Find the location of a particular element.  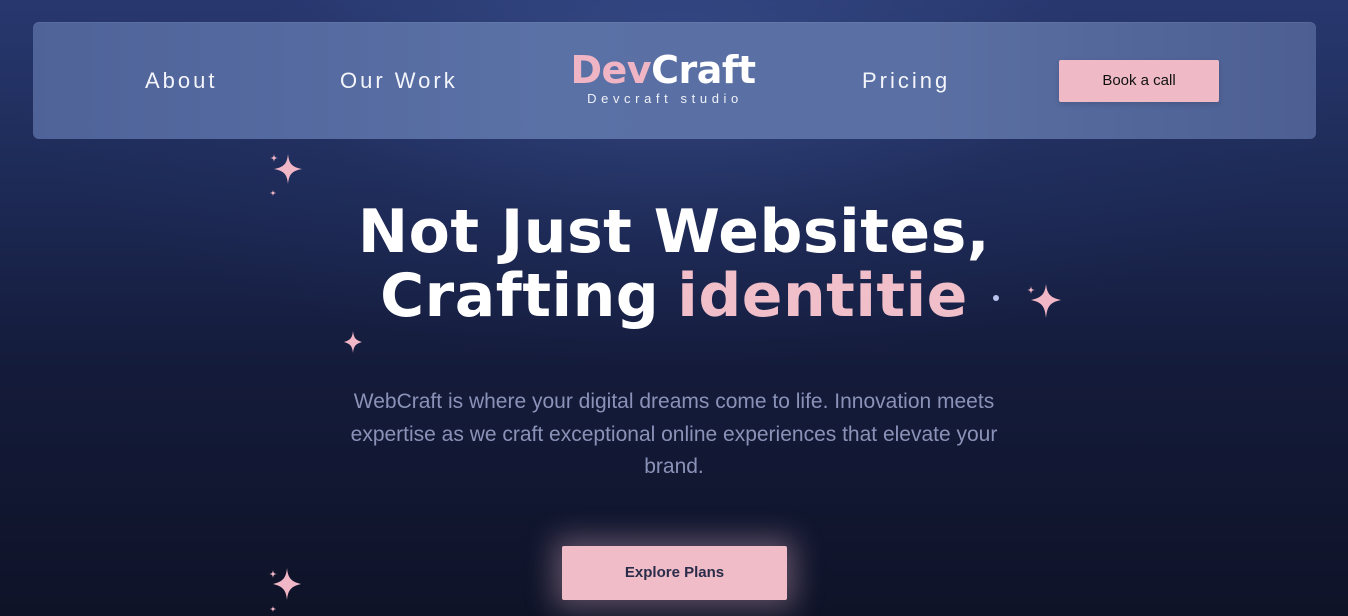

nav-link-our-work: Our Work is located at coordinates (399, 80).